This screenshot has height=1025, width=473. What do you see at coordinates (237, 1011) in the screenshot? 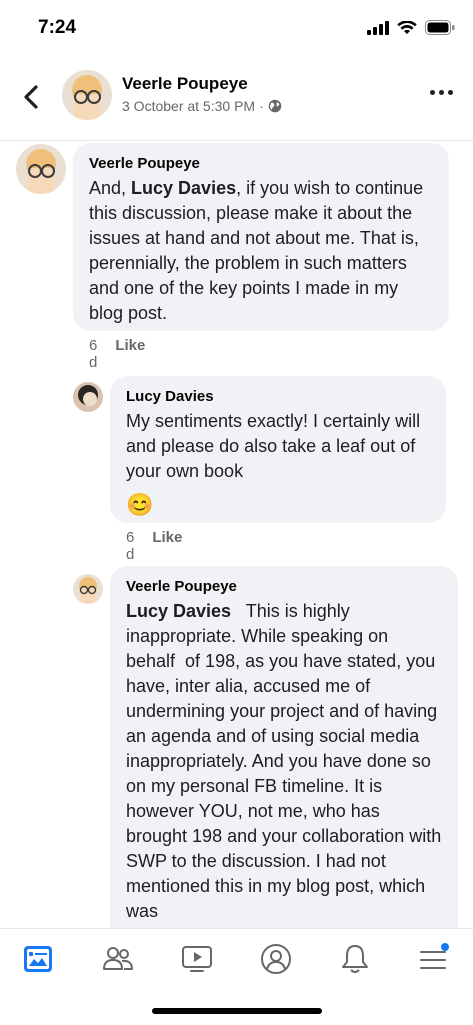
I see `home-indicator` at bounding box center [237, 1011].